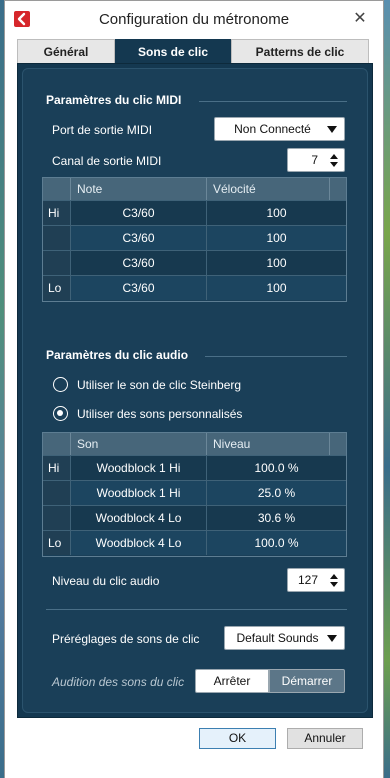  What do you see at coordinates (159, 385) in the screenshot?
I see `steinberg-sound-label: Utiliser le son de clic Steinberg` at bounding box center [159, 385].